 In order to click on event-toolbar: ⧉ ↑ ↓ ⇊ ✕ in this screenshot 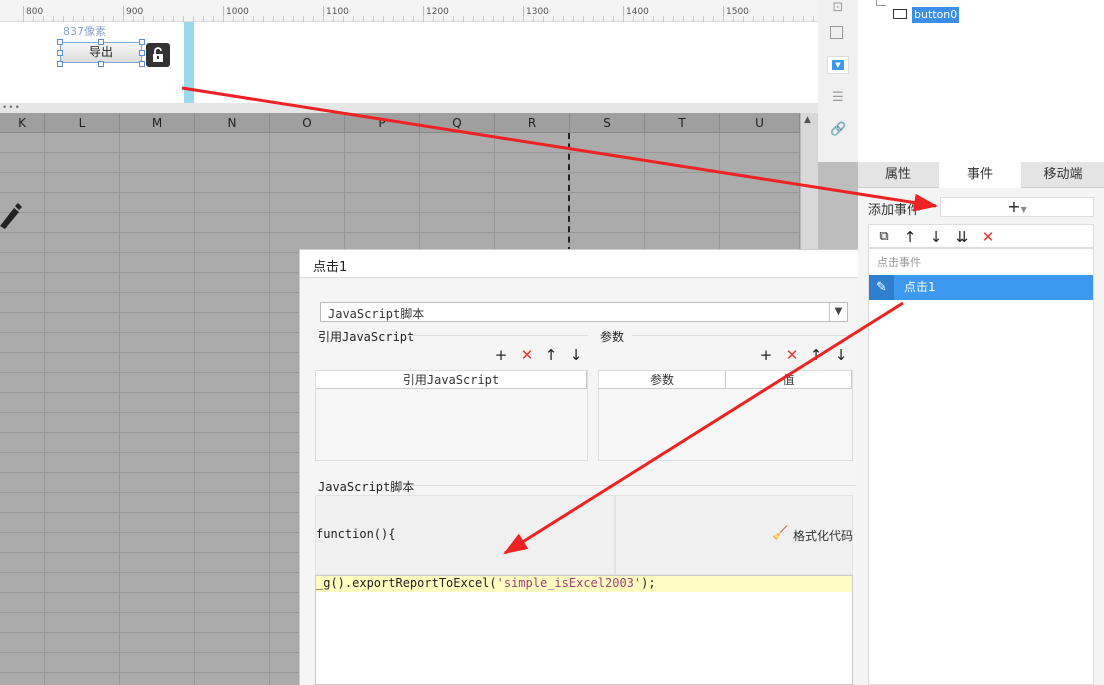, I will do `click(981, 236)`.